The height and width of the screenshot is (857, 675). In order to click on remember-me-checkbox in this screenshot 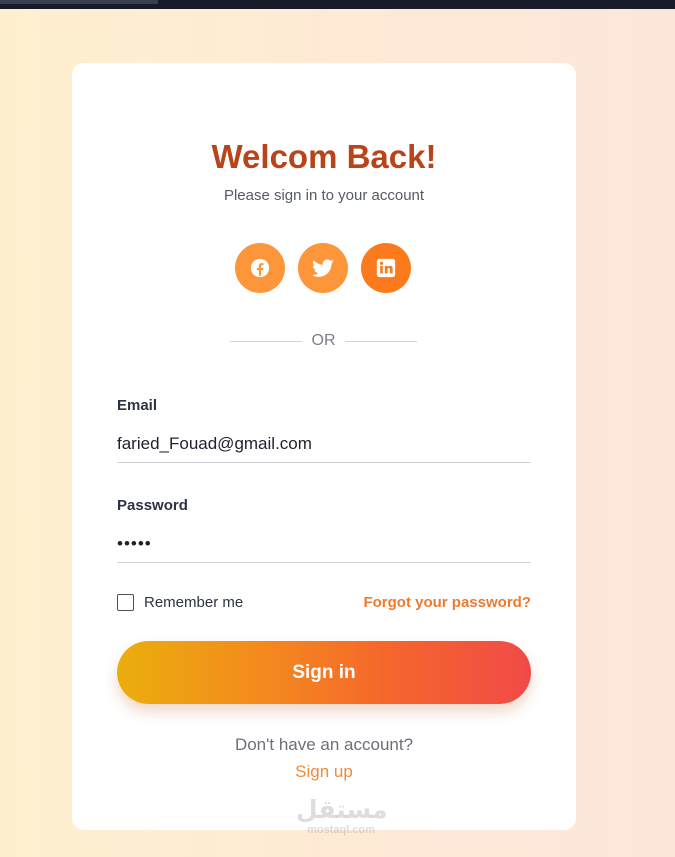, I will do `click(125, 602)`.